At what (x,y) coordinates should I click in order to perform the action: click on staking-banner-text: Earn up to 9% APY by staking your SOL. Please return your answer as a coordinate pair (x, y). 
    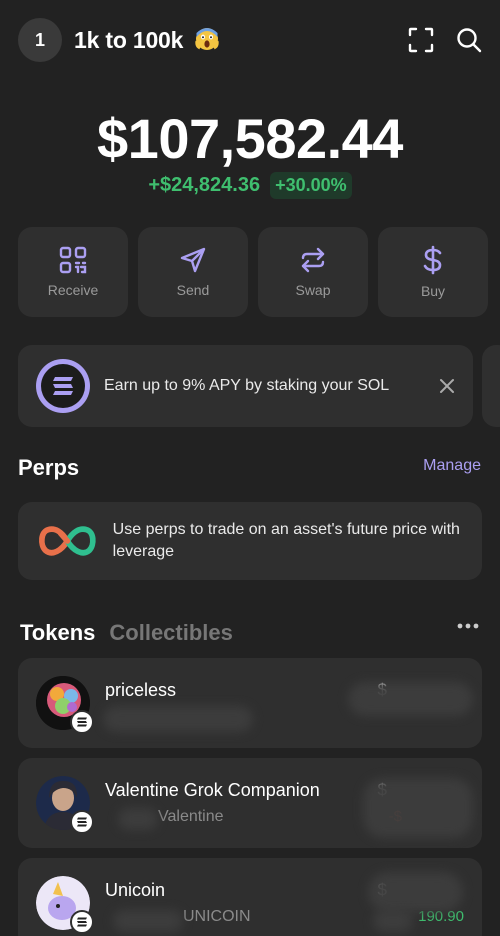
    Looking at the image, I should click on (247, 385).